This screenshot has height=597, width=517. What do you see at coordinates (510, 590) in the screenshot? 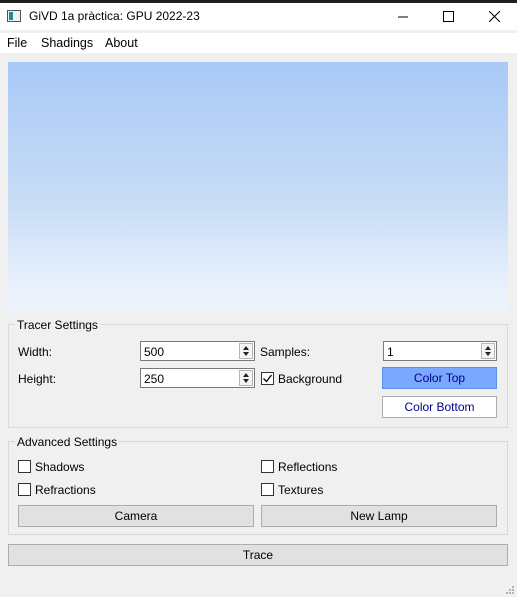
I see `resize-grip-icon` at bounding box center [510, 590].